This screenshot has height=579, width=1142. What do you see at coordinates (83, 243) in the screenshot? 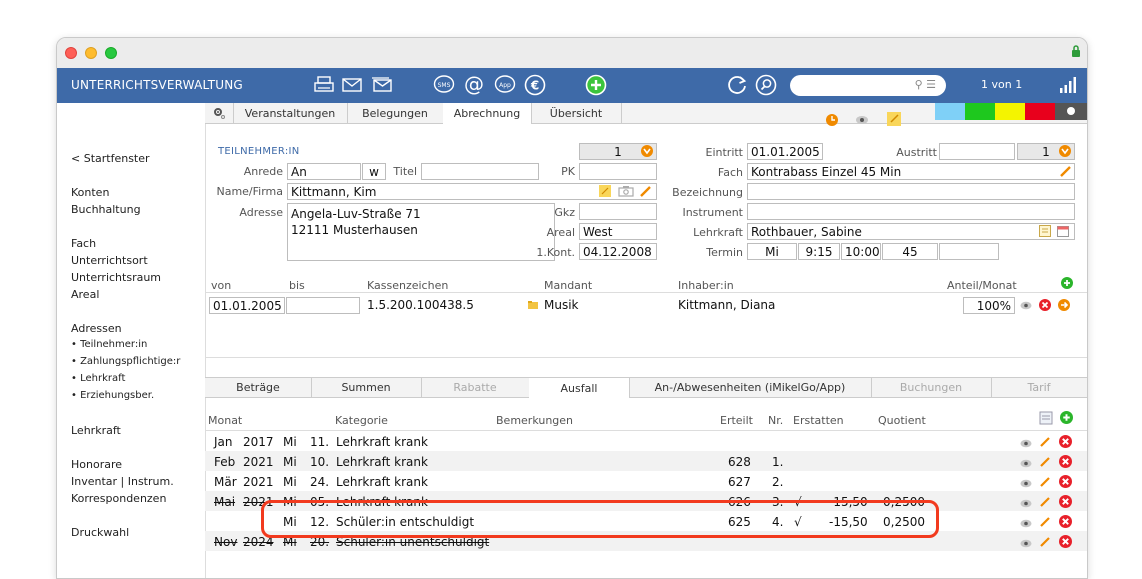
I see `sidebar-item-fach: Fach` at bounding box center [83, 243].